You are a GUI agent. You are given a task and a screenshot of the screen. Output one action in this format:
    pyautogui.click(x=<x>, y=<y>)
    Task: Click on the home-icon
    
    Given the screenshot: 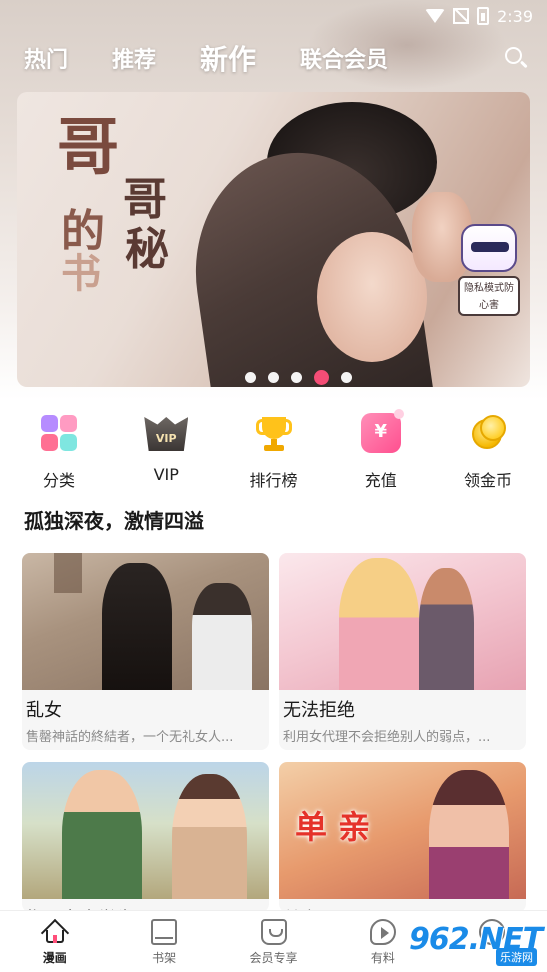 What is the action you would take?
    pyautogui.click(x=54, y=933)
    